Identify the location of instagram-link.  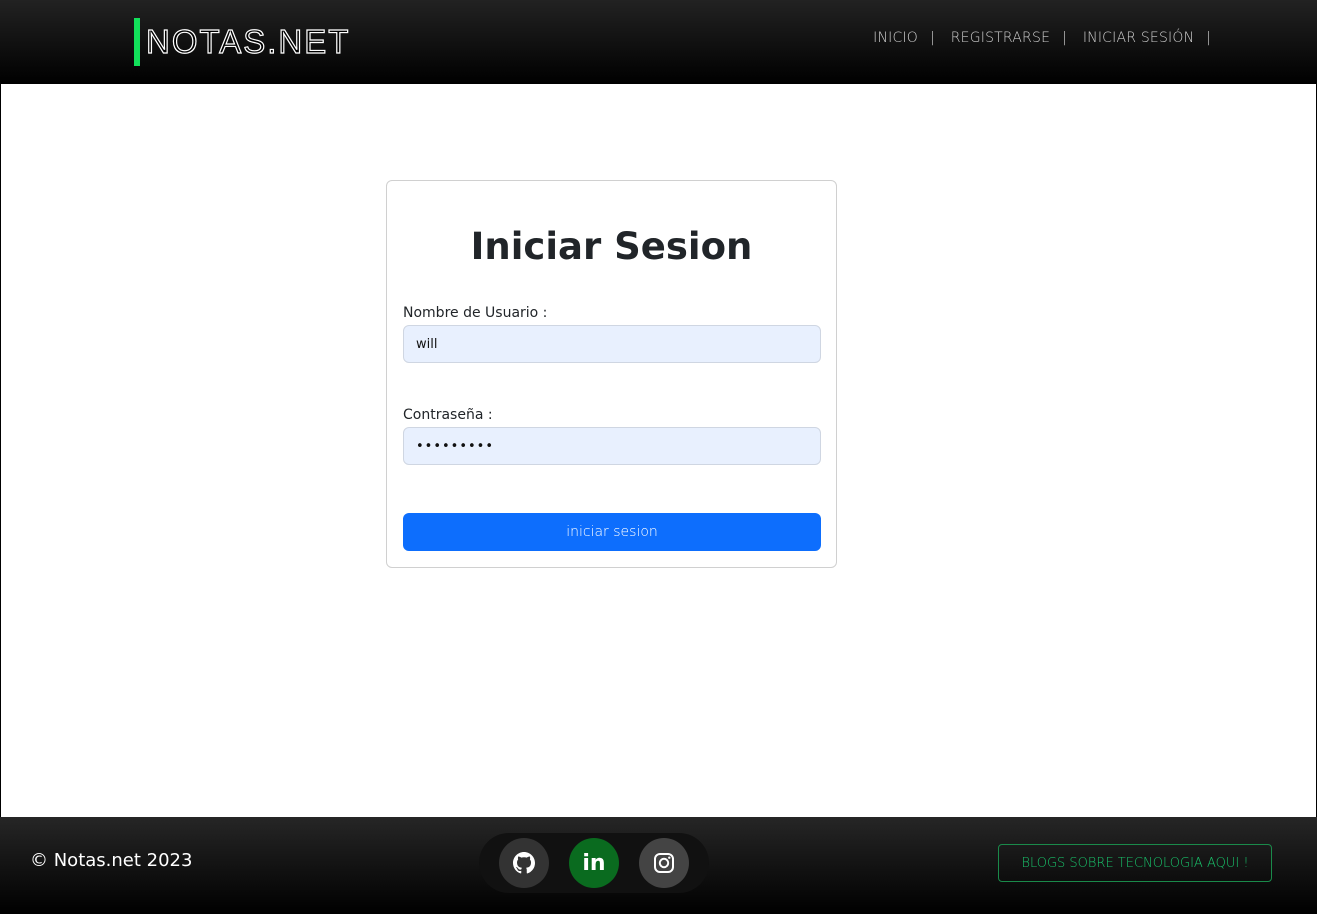
(664, 863).